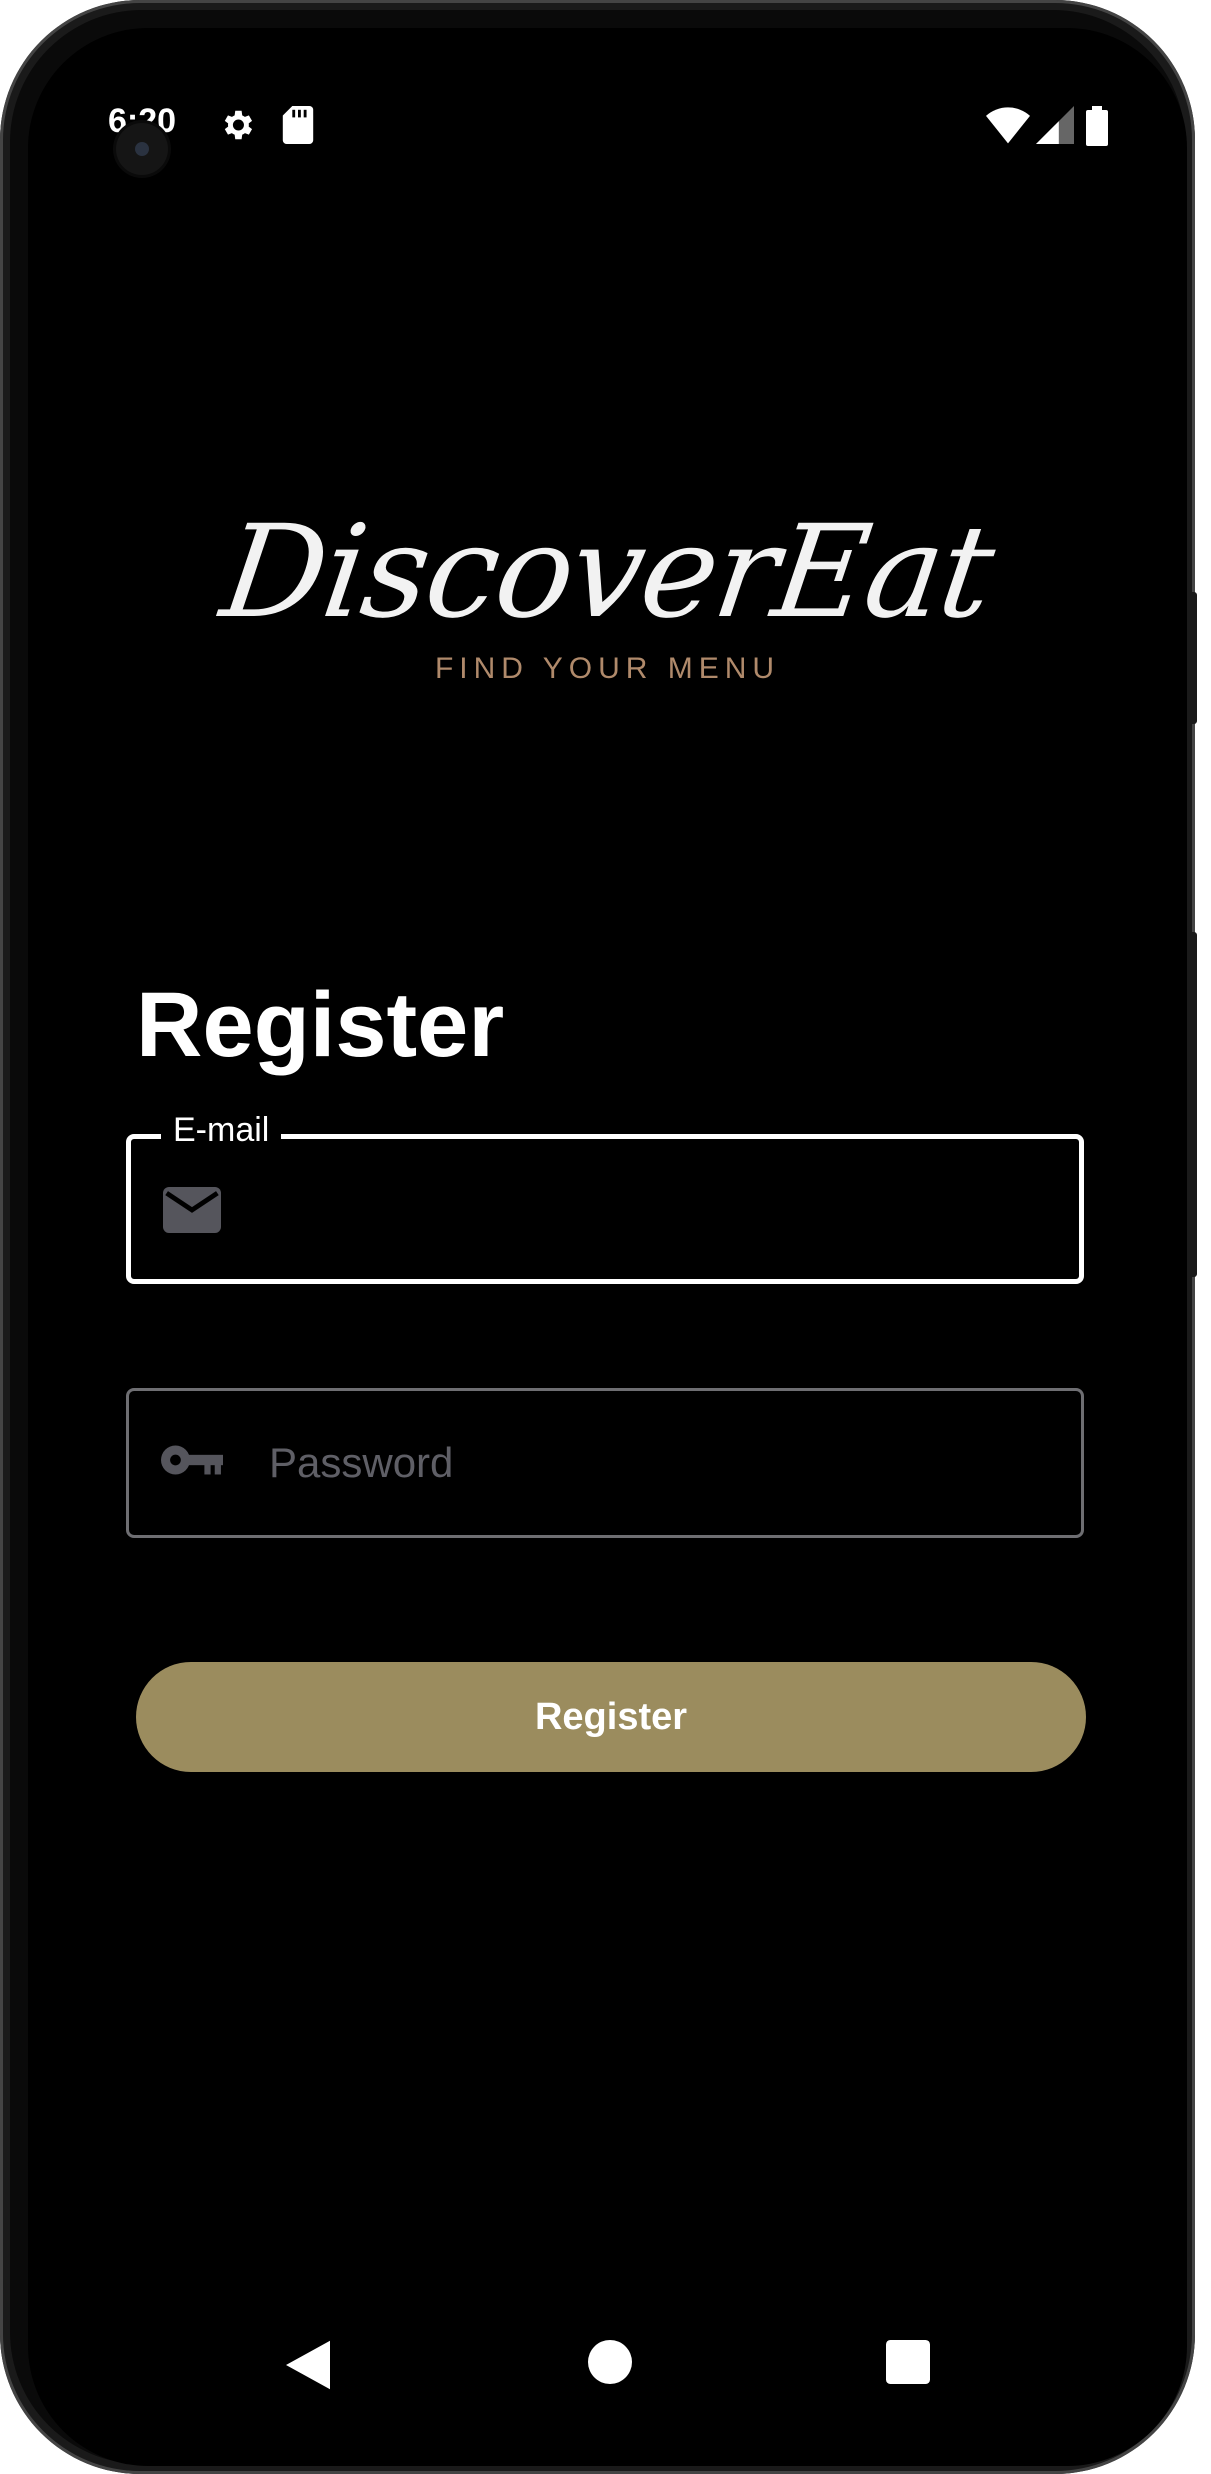 The width and height of the screenshot is (1211, 2474). Describe the element at coordinates (666, 1209) in the screenshot. I see `email-input` at that location.